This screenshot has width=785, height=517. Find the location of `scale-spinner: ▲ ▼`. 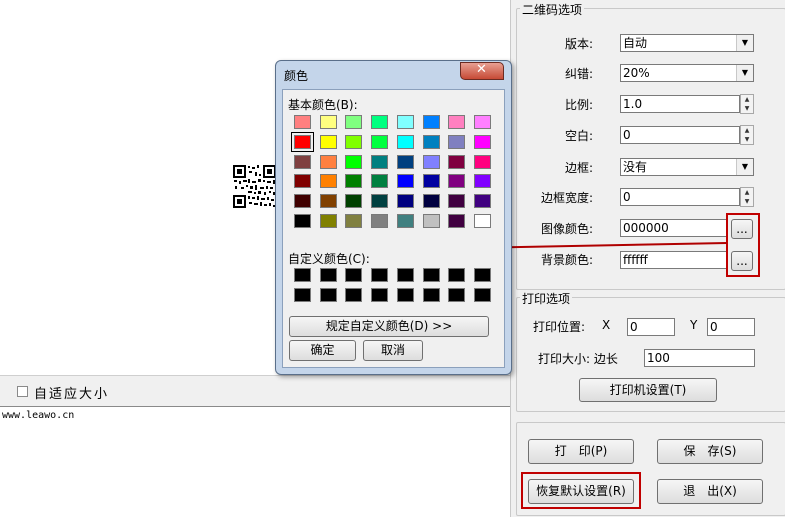

scale-spinner: ▲ ▼ is located at coordinates (747, 104).